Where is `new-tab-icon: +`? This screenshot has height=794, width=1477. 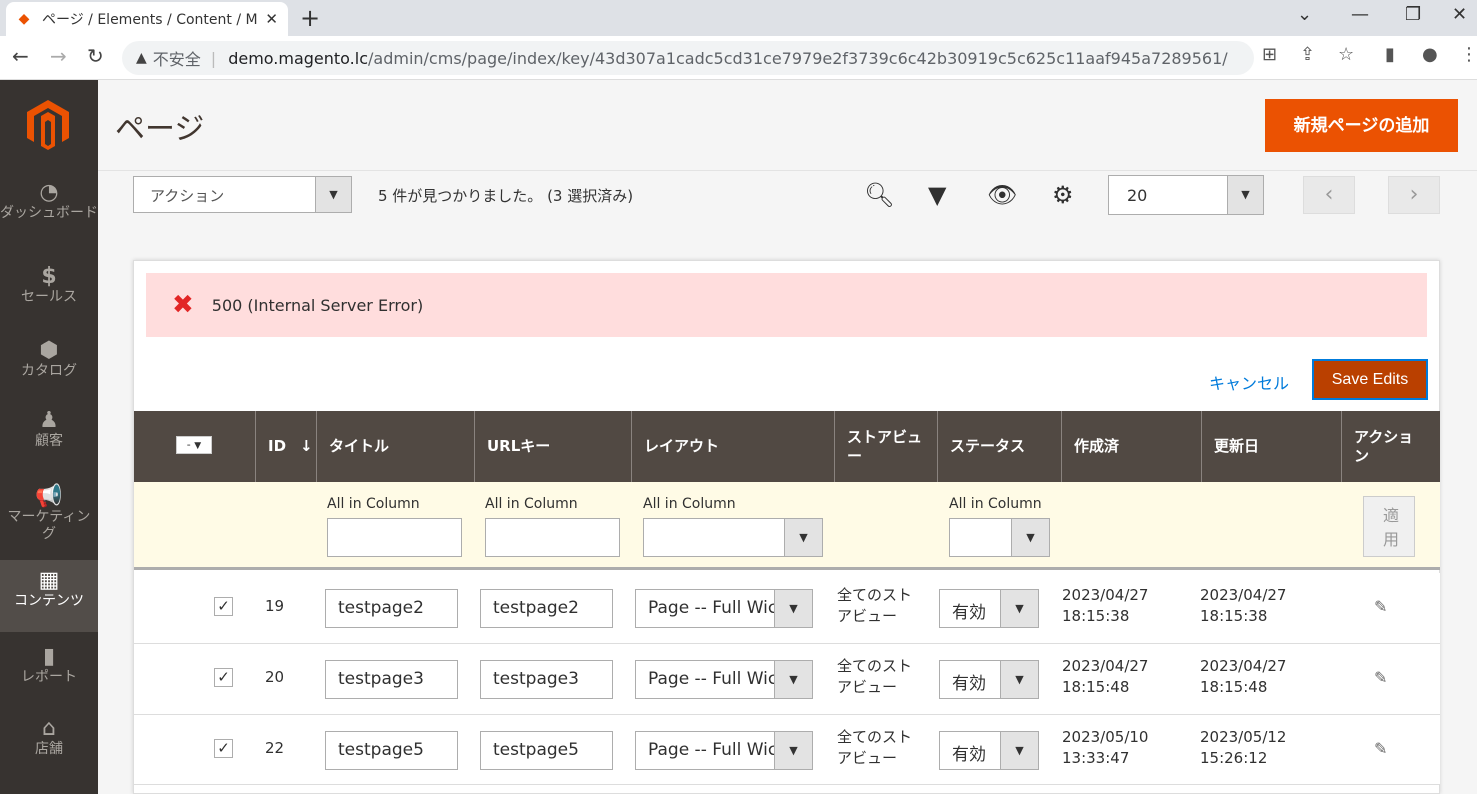
new-tab-icon: + is located at coordinates (310, 18).